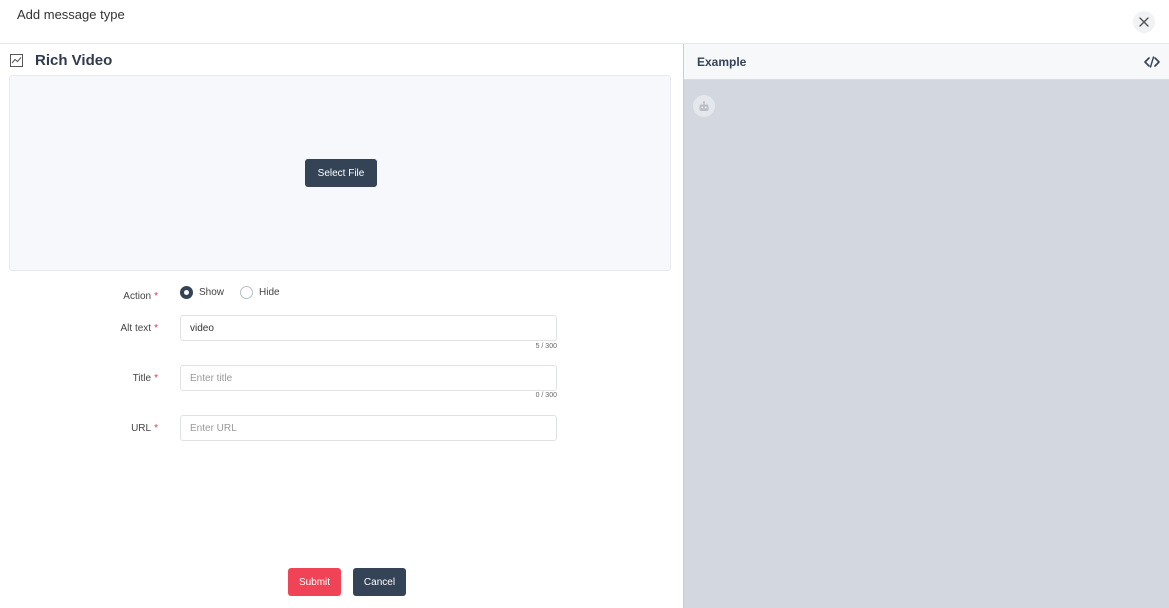 The image size is (1169, 608). I want to click on action-radio-group: Show Hide, so click(238, 292).